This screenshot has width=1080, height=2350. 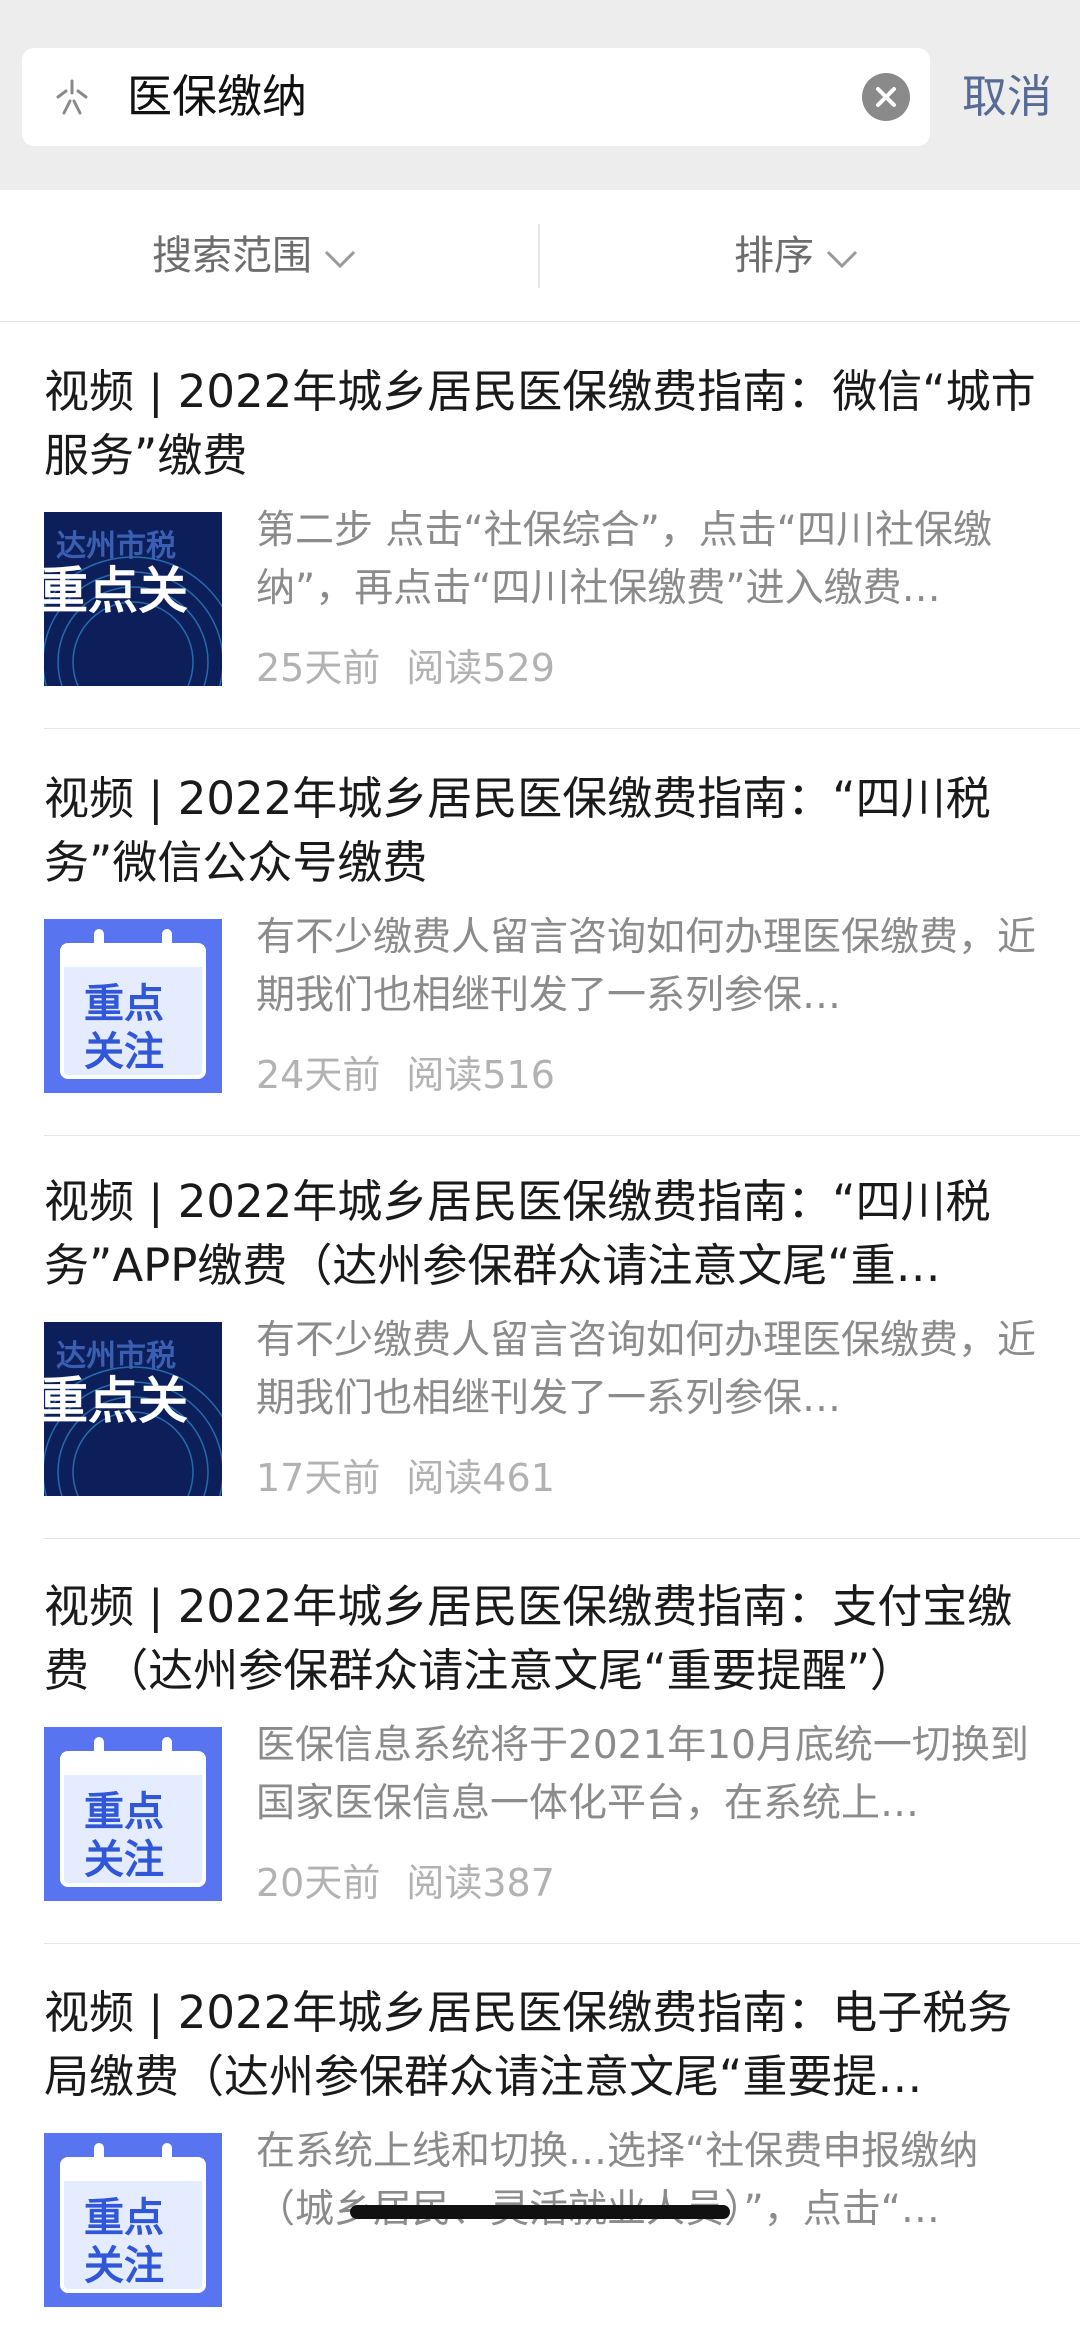 I want to click on search-scope-label: 搜索范围, so click(x=232, y=256).